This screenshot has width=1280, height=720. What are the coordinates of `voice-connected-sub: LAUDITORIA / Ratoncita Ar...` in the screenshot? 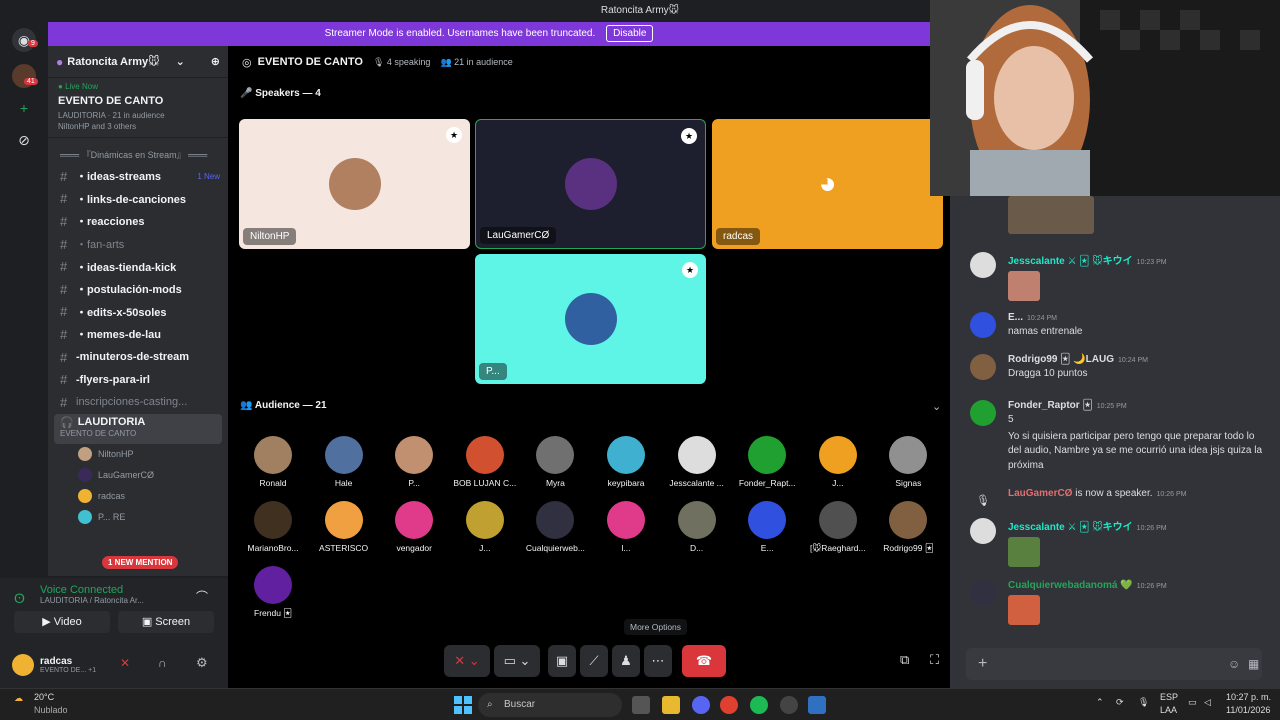 It's located at (114, 600).